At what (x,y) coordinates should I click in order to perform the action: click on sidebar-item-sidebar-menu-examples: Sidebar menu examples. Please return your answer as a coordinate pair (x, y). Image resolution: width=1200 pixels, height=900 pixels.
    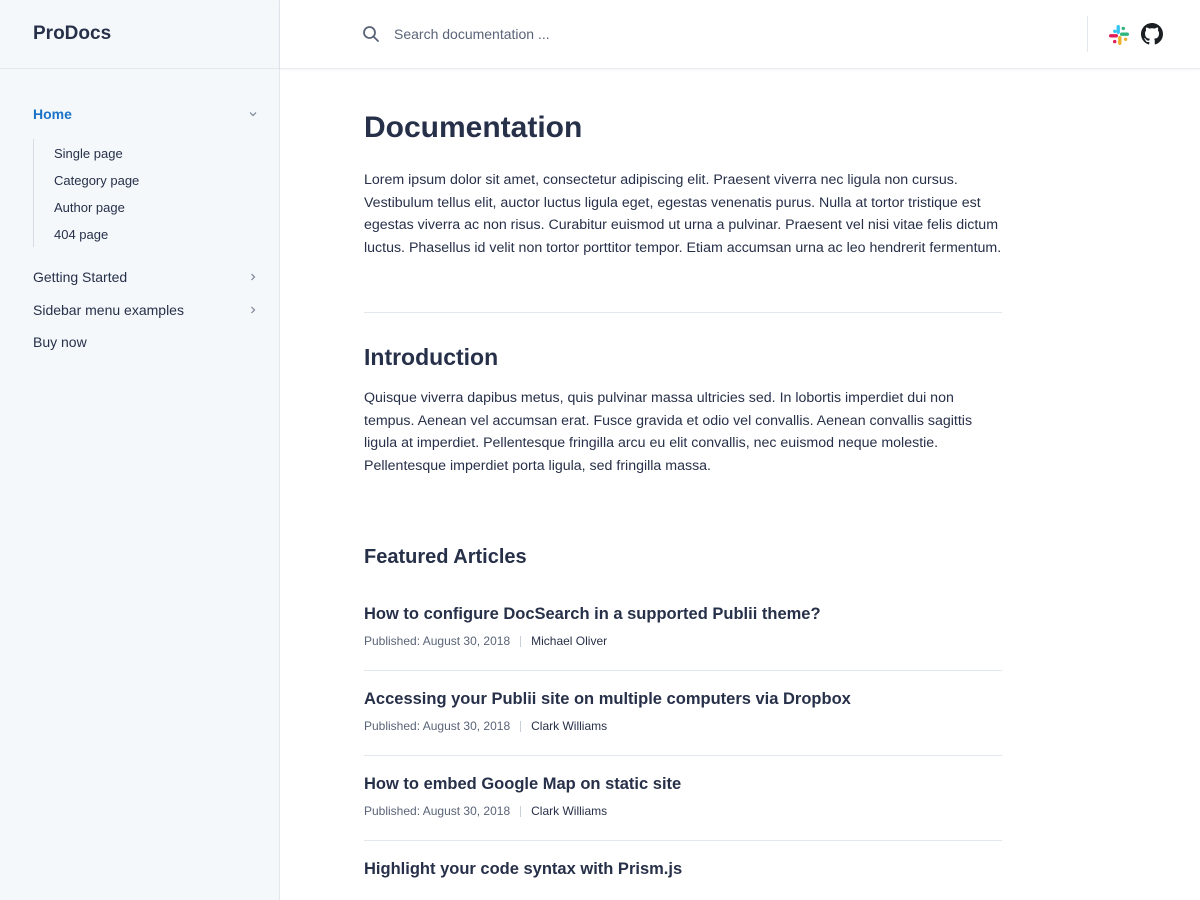
    Looking at the image, I should click on (146, 310).